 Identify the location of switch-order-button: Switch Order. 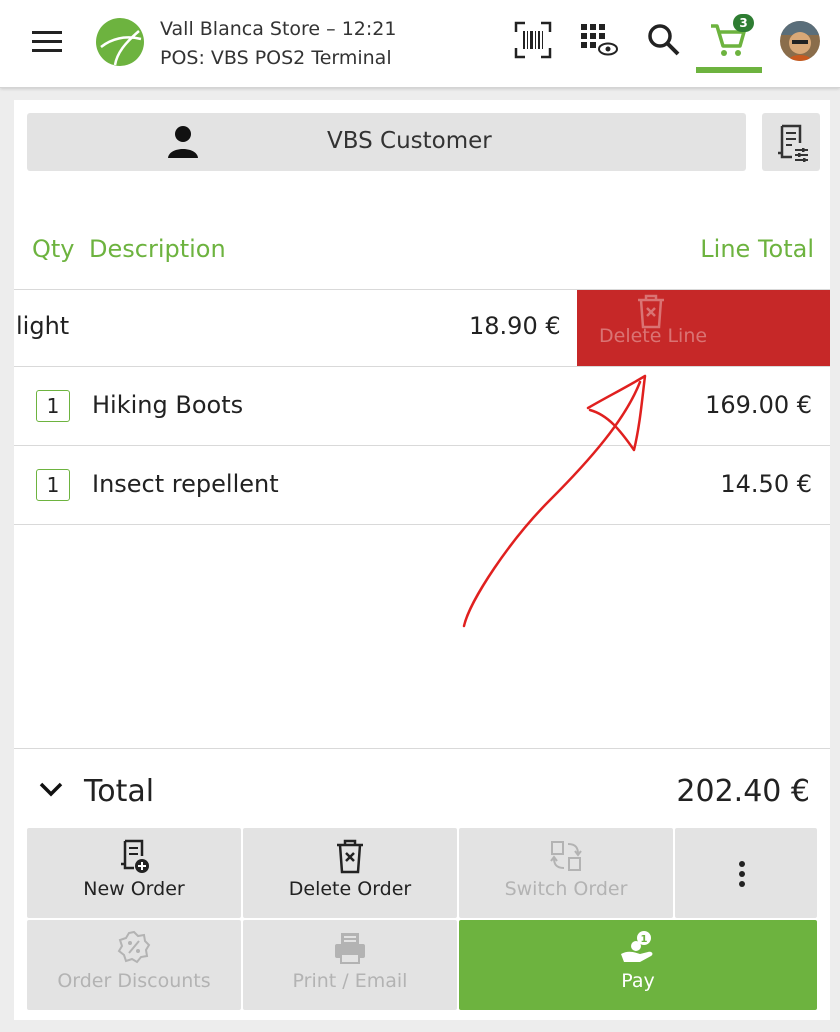
(566, 873).